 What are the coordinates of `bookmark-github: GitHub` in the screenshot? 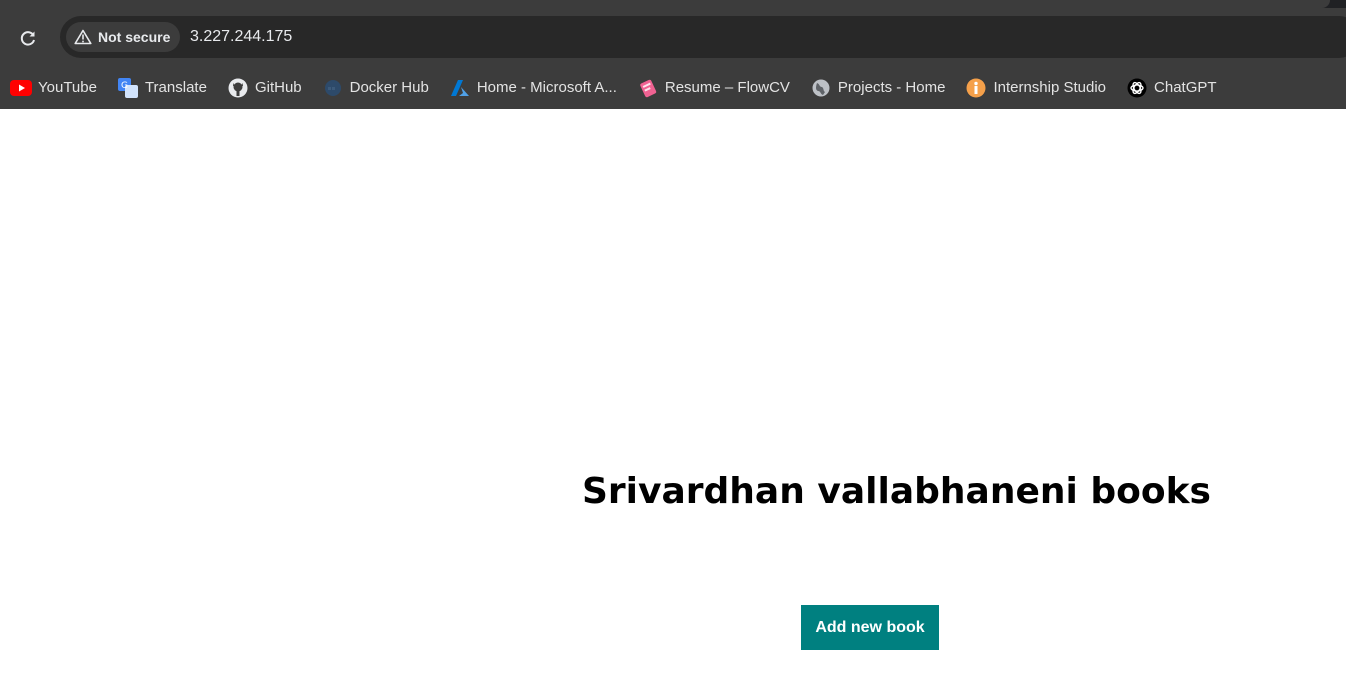 It's located at (264, 88).